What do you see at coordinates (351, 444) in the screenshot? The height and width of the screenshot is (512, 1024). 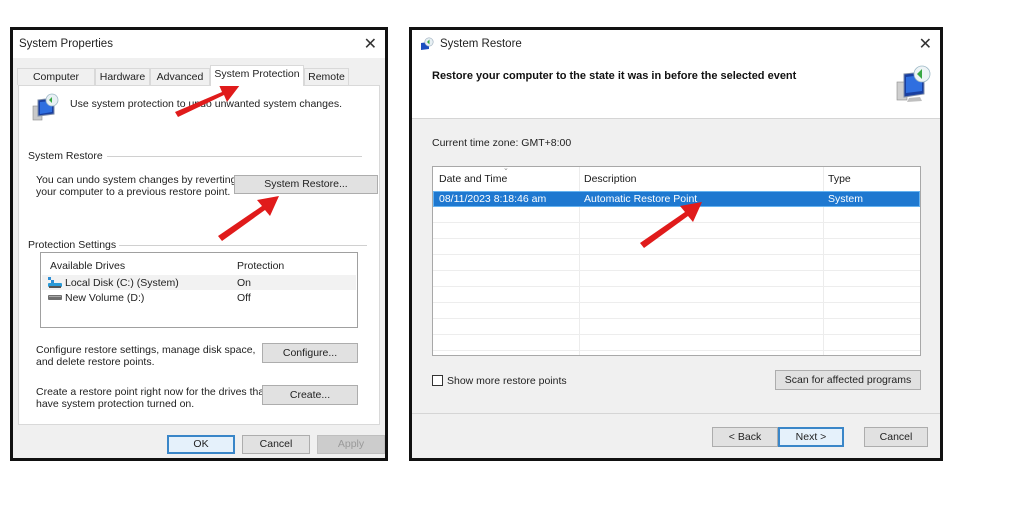 I see `apply-button: Apply` at bounding box center [351, 444].